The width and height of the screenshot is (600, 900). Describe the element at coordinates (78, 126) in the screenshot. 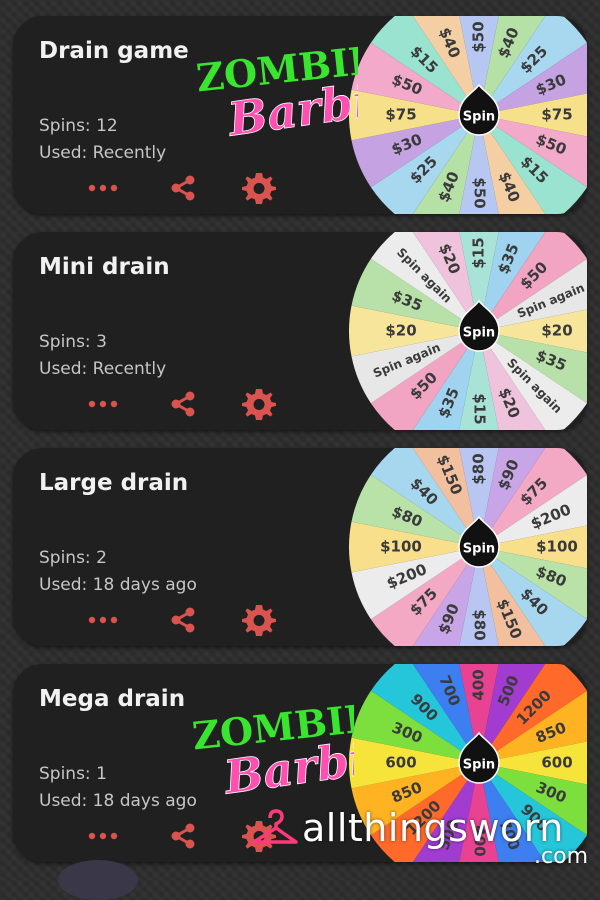

I see `spins-count: Spins: 12` at that location.